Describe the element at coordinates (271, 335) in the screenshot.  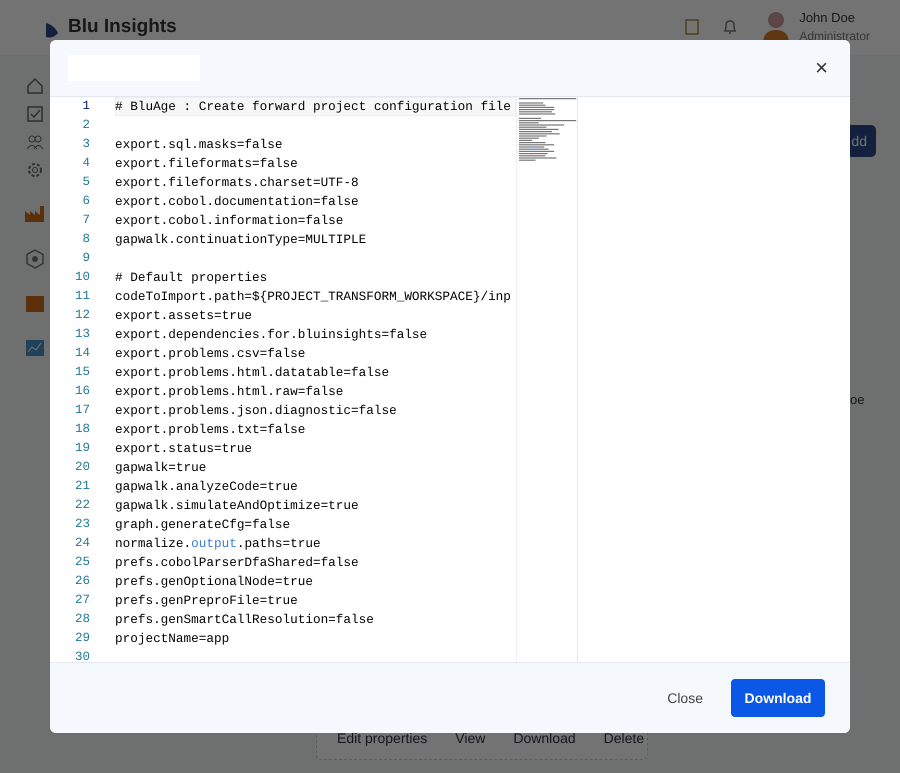
I see `code-line: export.dependencies.for.bluinsights=false` at that location.